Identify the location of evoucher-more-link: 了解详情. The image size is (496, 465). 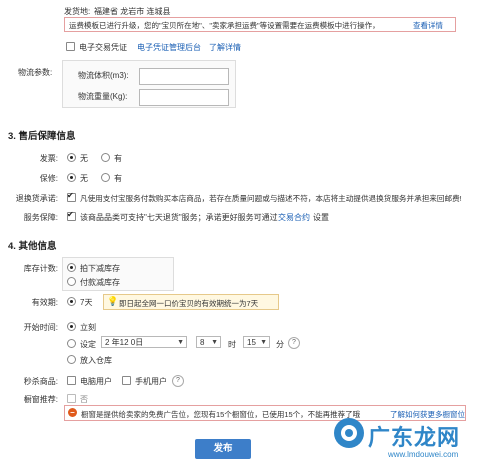
(225, 47).